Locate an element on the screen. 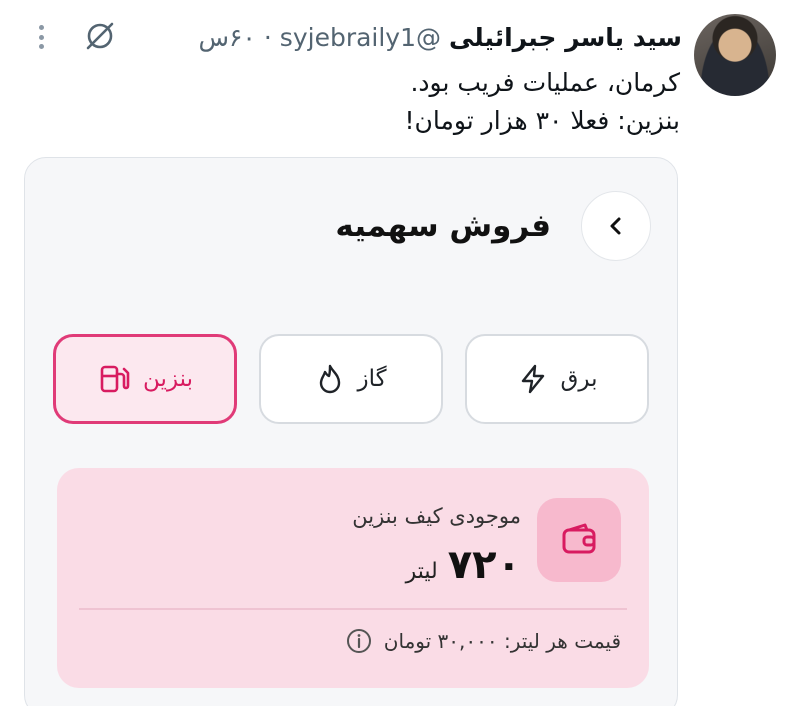 This screenshot has width=800, height=706. balance-label: موجودی کیف بنزین is located at coordinates (436, 516).